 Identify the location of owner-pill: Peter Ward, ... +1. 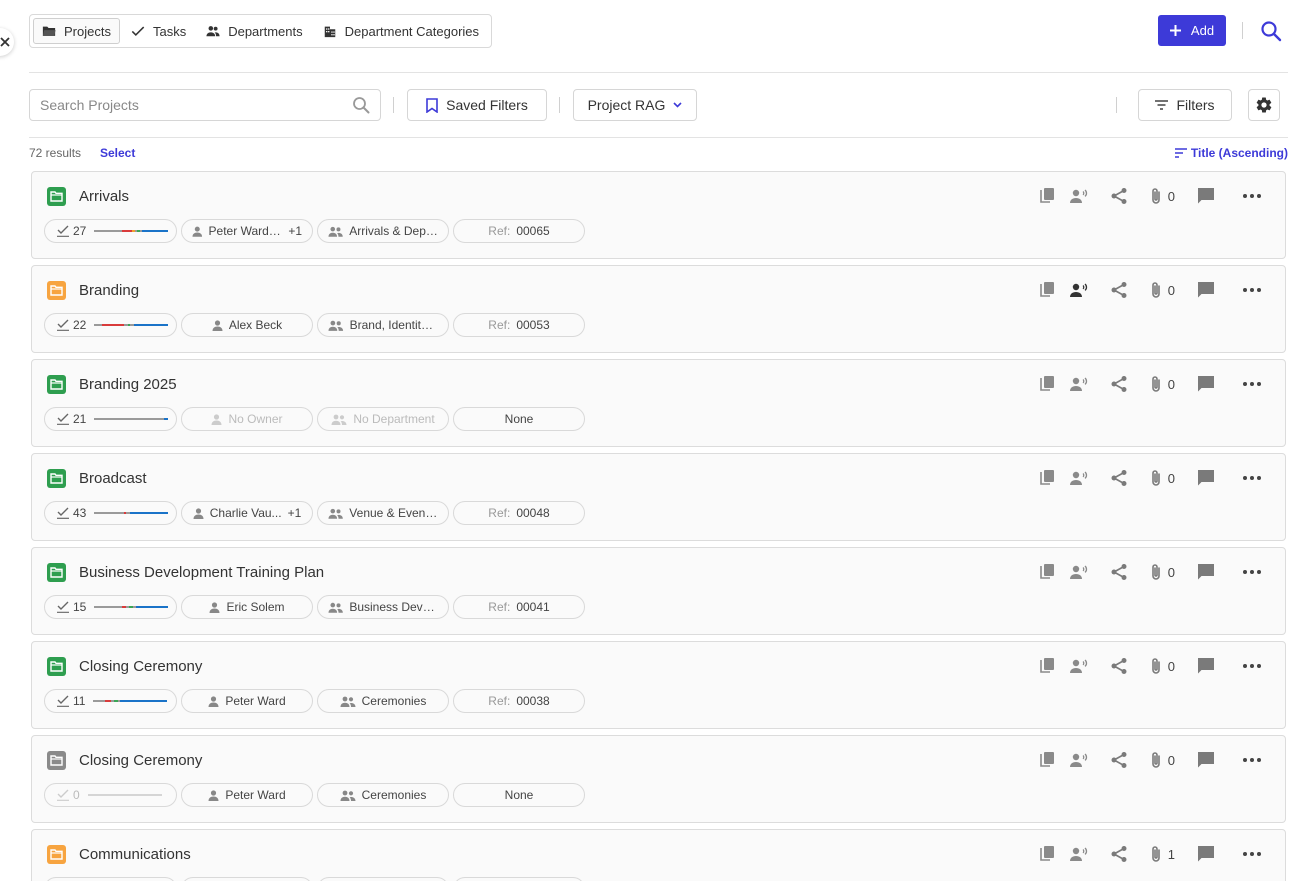
(247, 231).